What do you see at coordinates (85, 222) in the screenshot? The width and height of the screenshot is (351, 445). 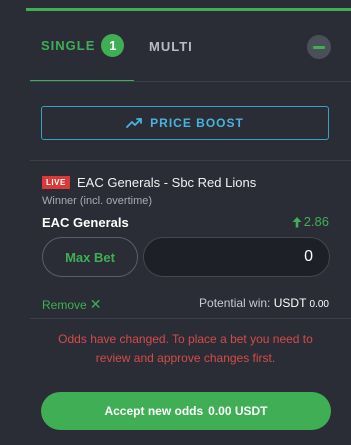 I see `selection-name: EAC Generals` at bounding box center [85, 222].